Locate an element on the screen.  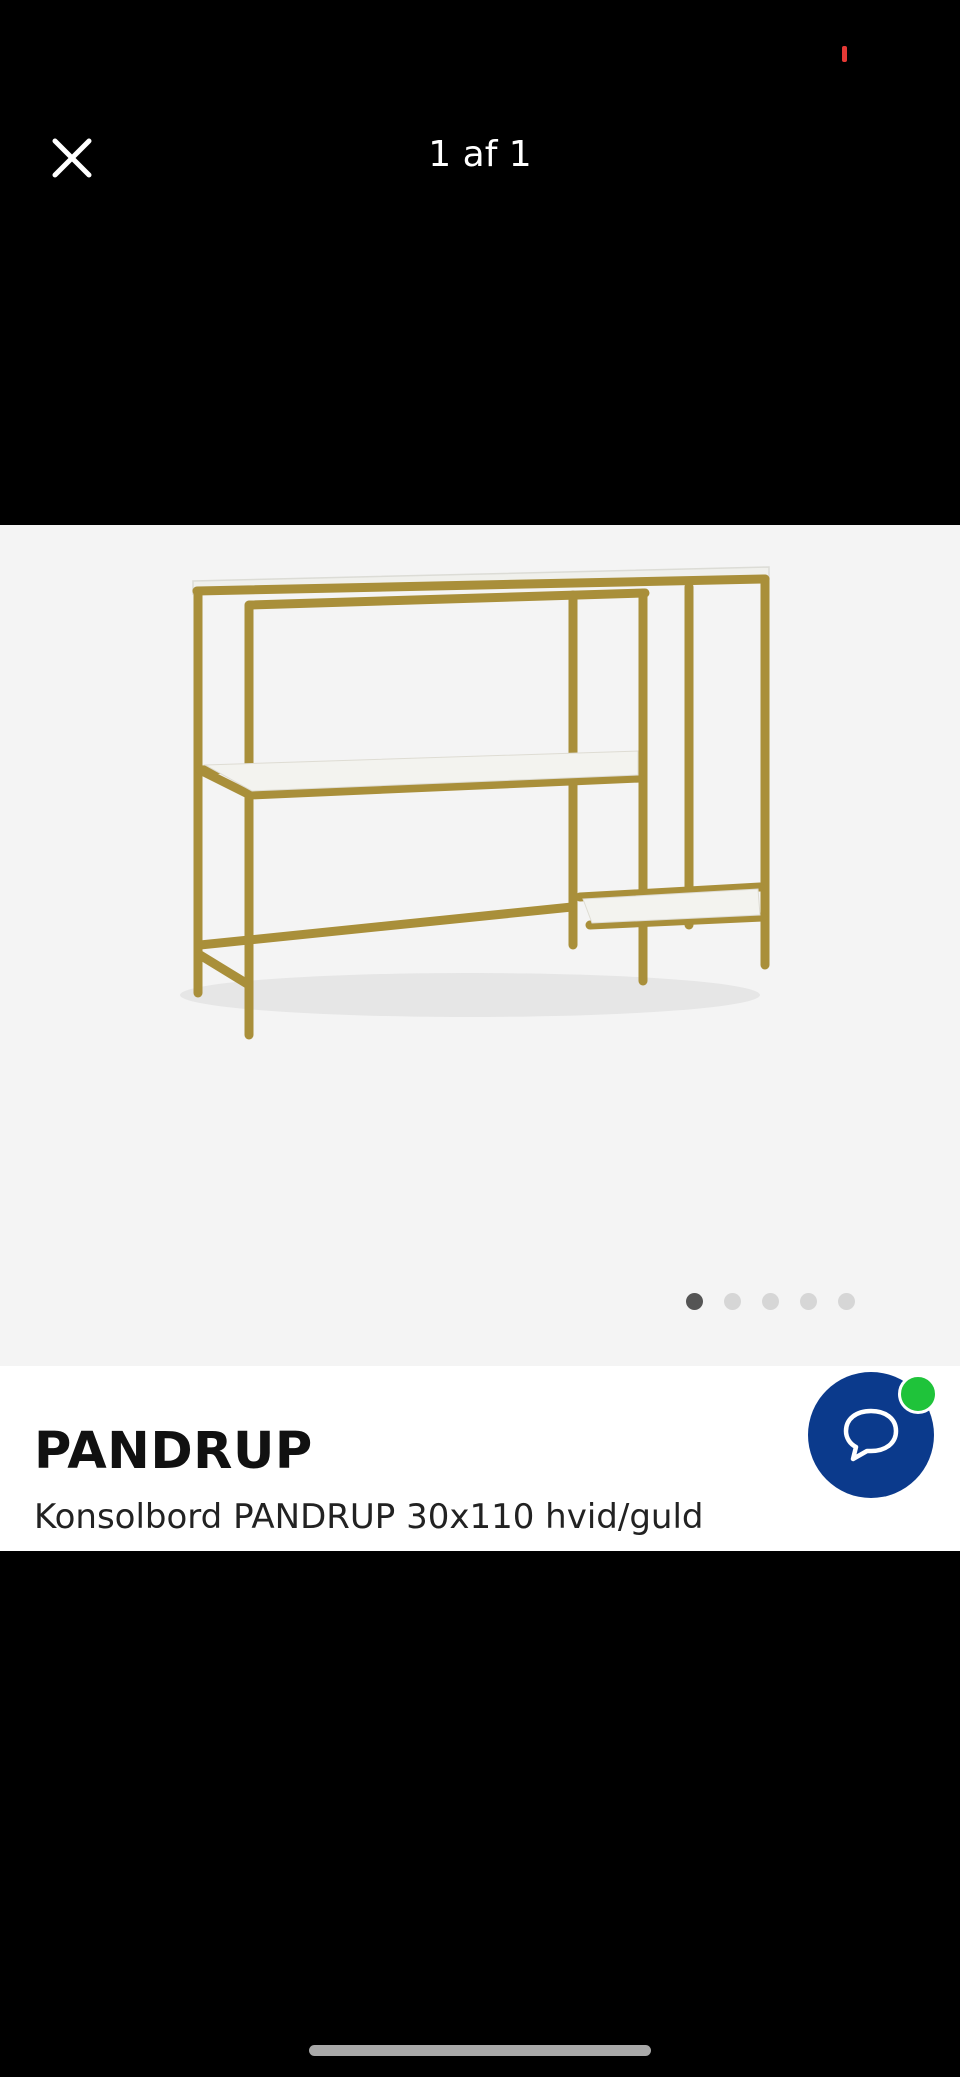
frame is located at coordinates (481, 807).